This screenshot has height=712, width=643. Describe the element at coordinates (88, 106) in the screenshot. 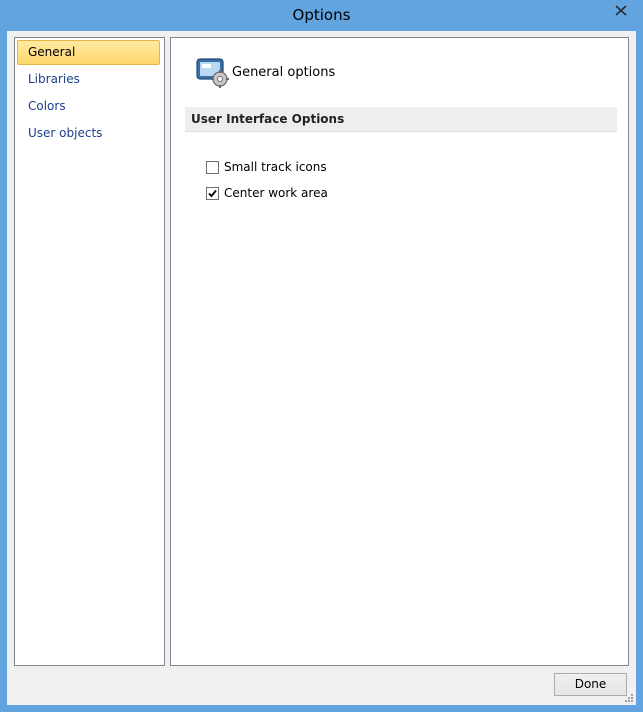

I see `sidebar-item-colors: Colors` at that location.